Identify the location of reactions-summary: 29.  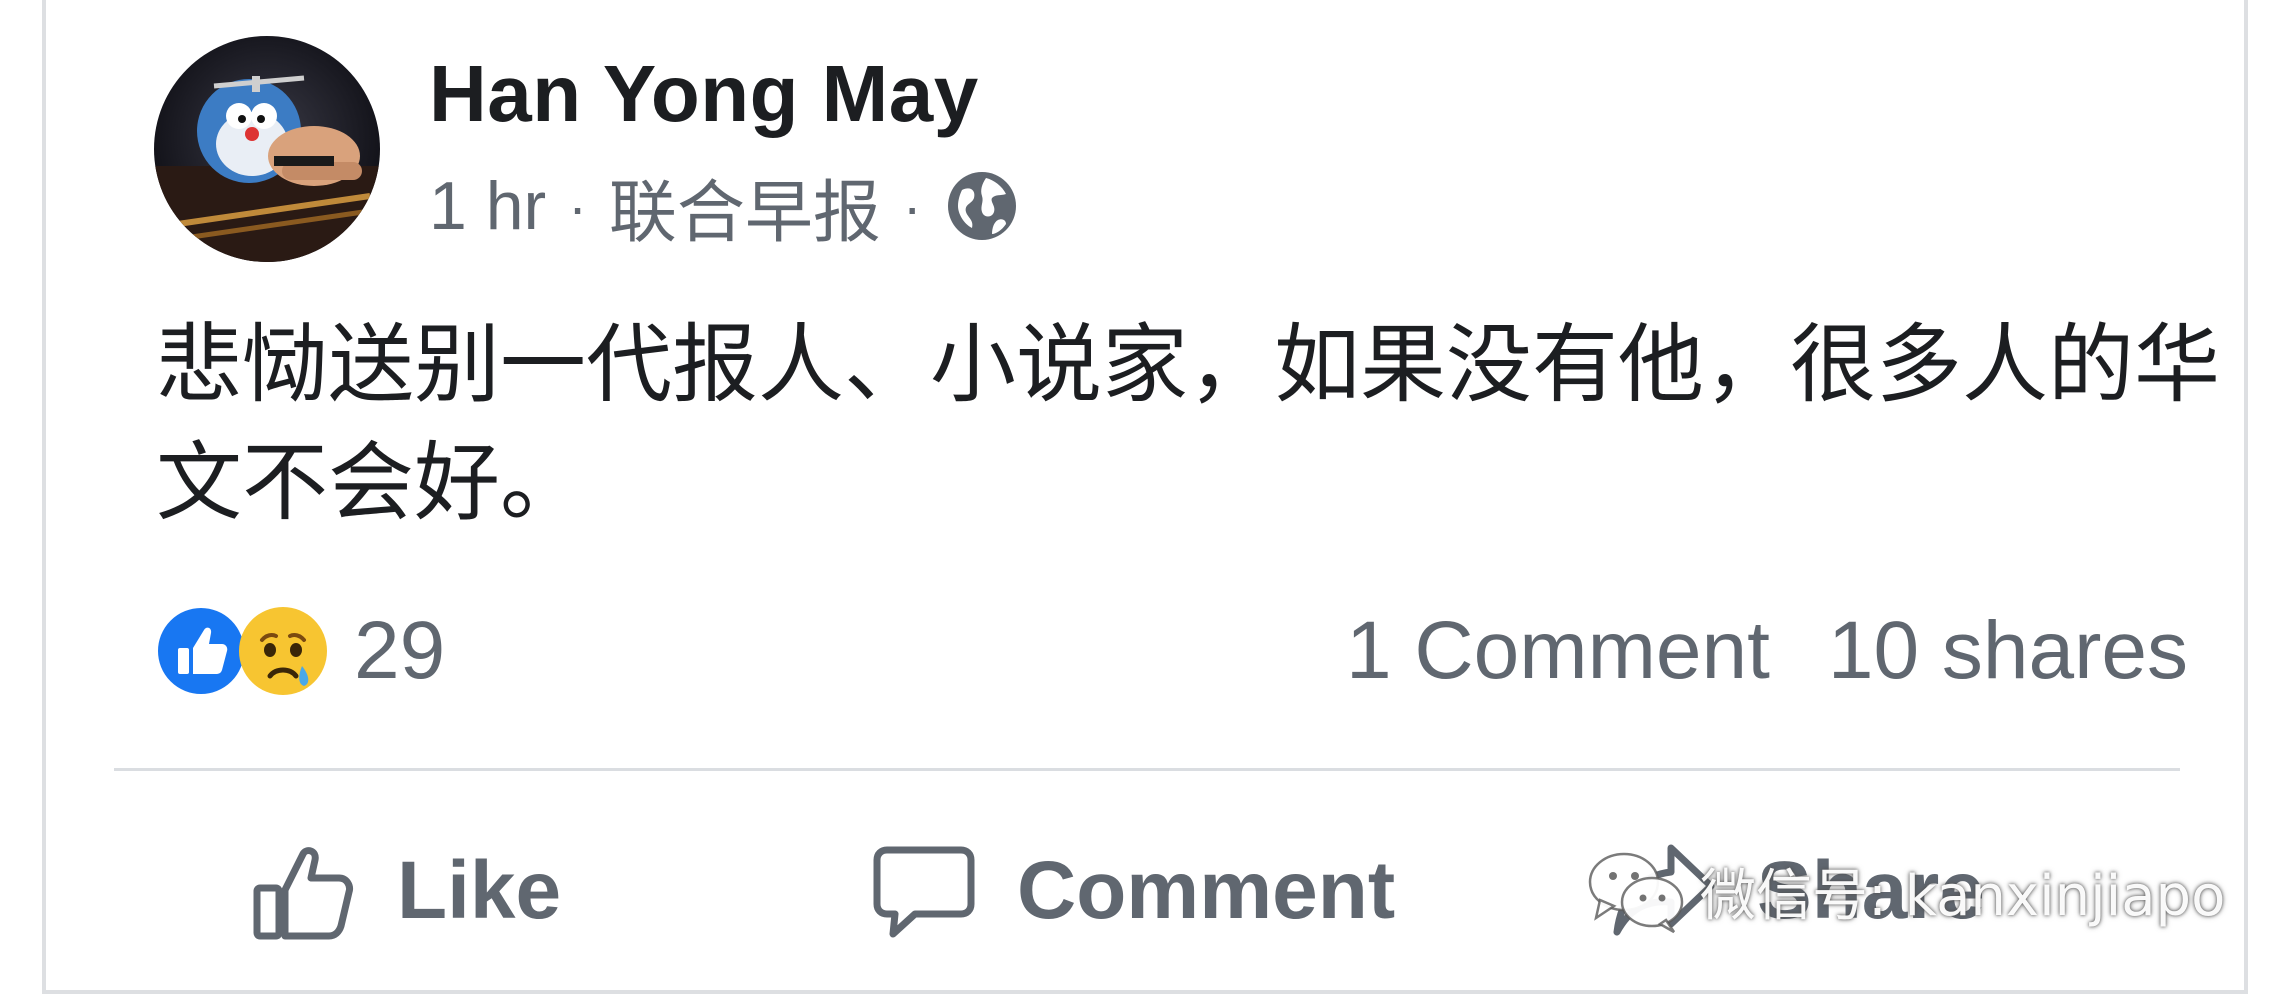
(299, 651).